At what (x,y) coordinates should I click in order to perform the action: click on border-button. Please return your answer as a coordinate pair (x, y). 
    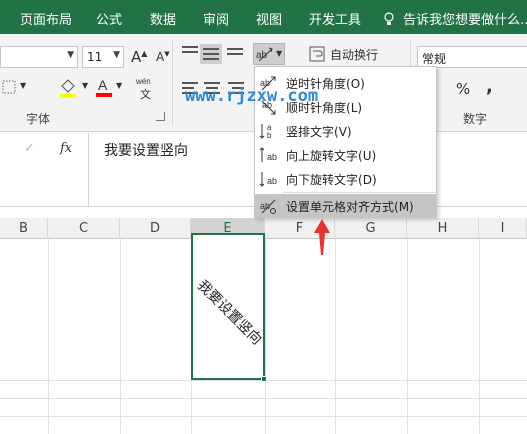
    Looking at the image, I should click on (9, 88).